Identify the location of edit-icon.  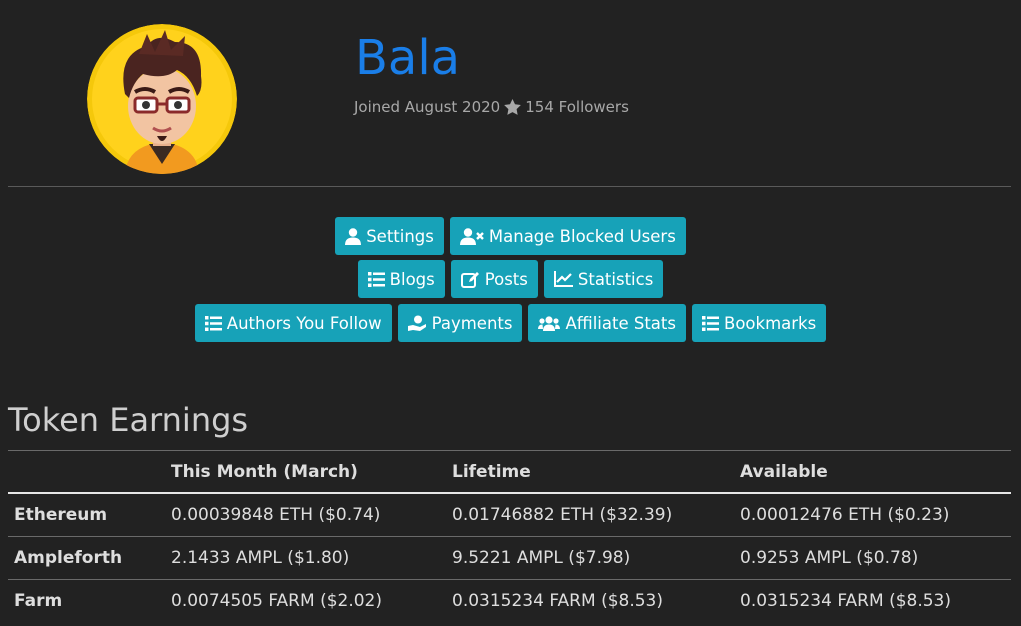
(470, 279).